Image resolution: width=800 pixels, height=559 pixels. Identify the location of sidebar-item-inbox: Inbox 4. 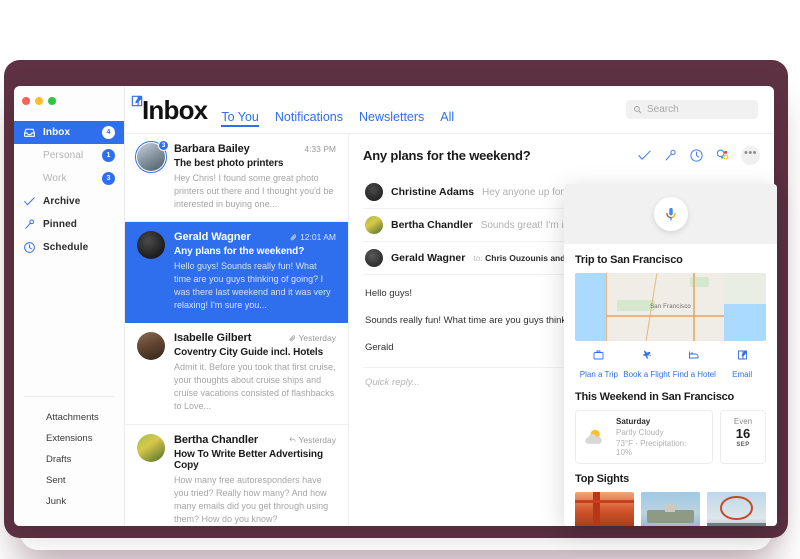
(69, 132).